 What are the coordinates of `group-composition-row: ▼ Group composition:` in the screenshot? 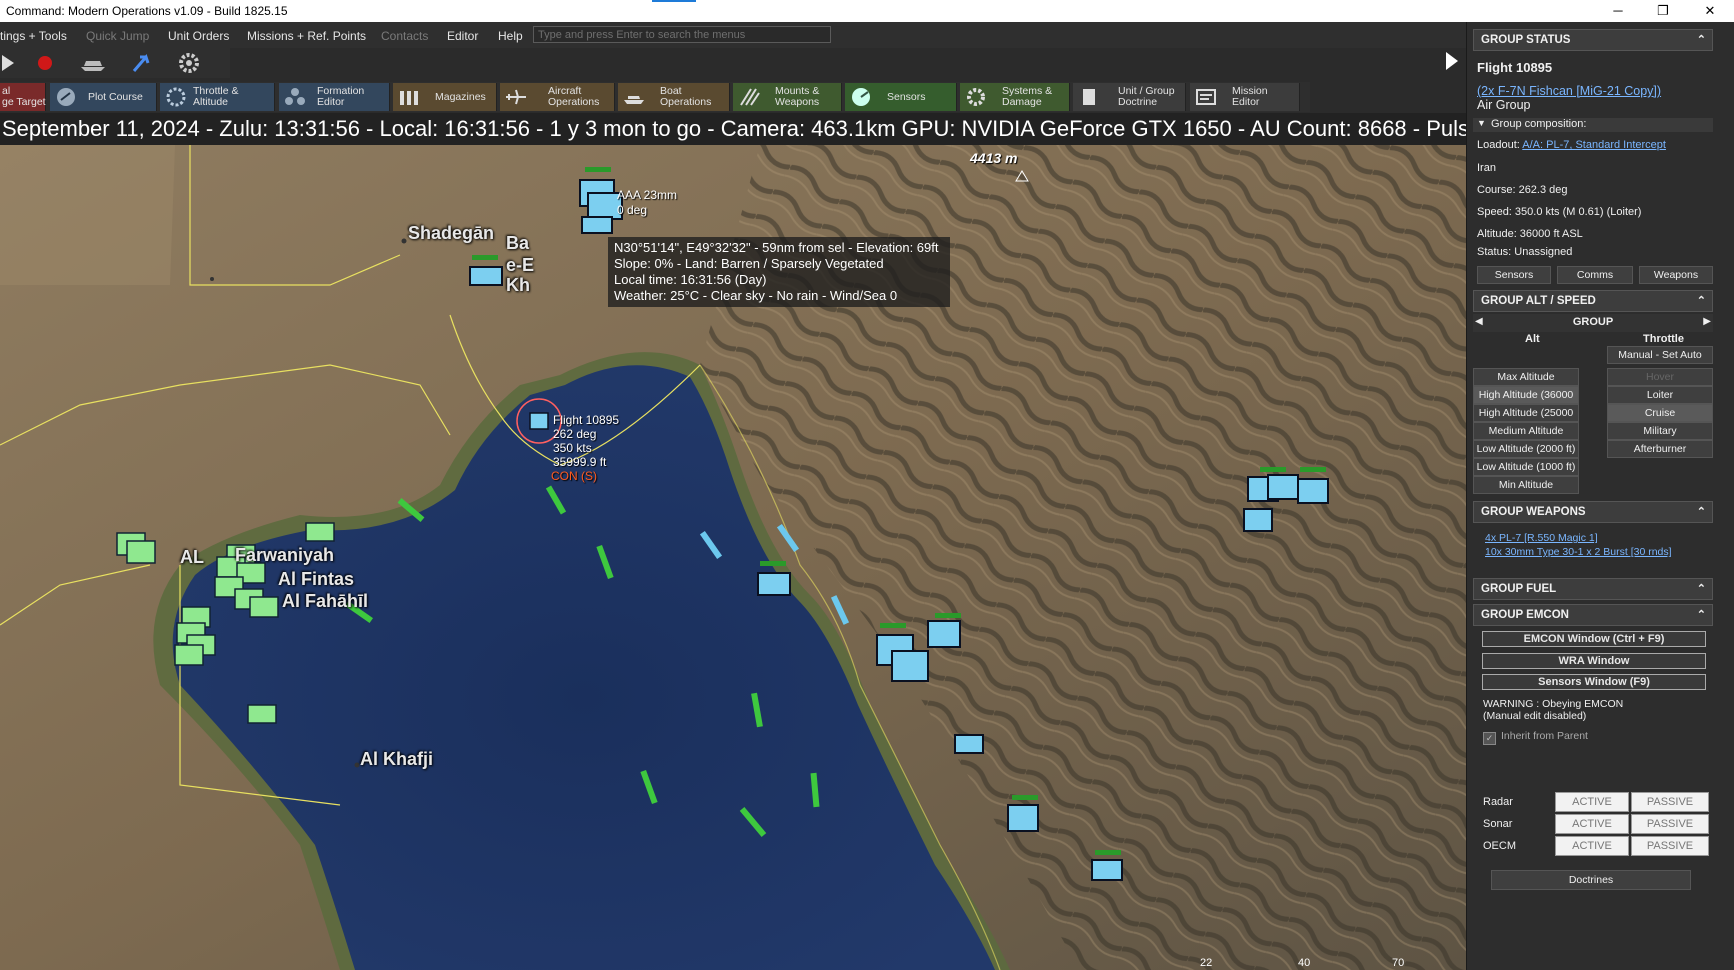 It's located at (1593, 125).